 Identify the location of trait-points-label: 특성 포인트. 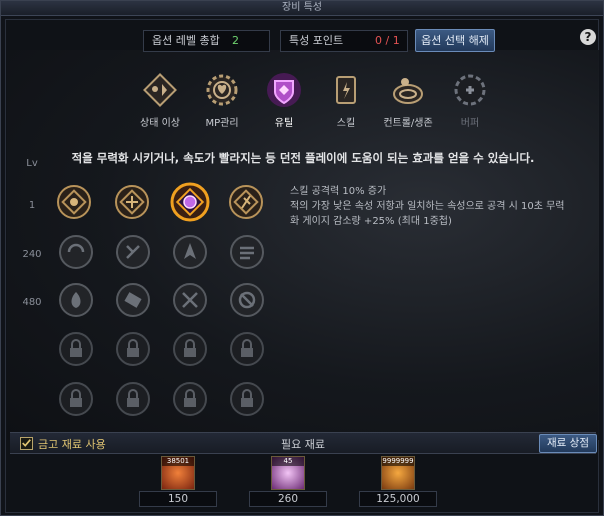
(316, 40).